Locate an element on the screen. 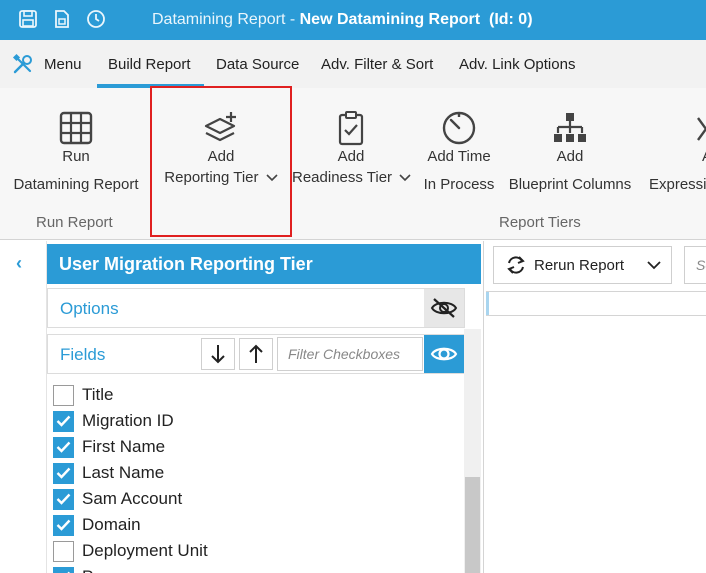 This screenshot has height=573, width=706. sort-up-button is located at coordinates (256, 354).